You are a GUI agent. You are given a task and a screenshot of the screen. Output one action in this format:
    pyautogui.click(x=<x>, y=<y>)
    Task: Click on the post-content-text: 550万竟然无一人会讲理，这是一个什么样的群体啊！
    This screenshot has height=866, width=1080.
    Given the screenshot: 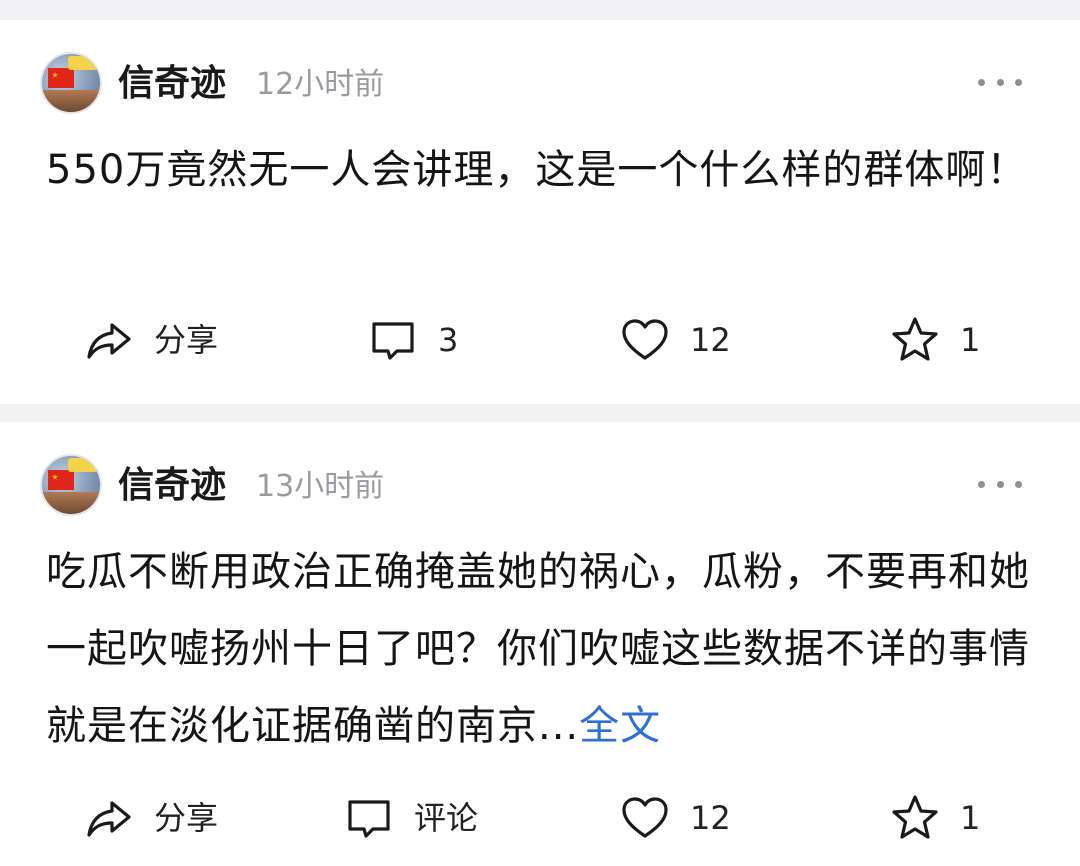 What is the action you would take?
    pyautogui.click(x=537, y=170)
    